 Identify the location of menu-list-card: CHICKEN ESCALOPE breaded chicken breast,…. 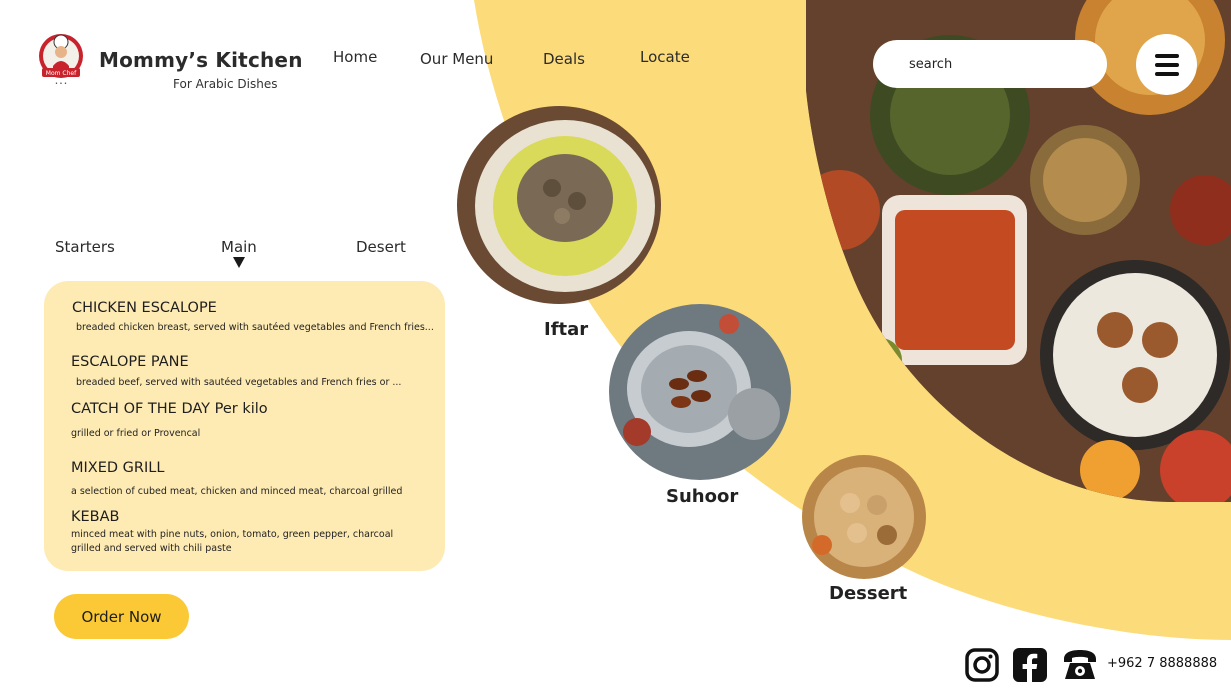
(244, 426).